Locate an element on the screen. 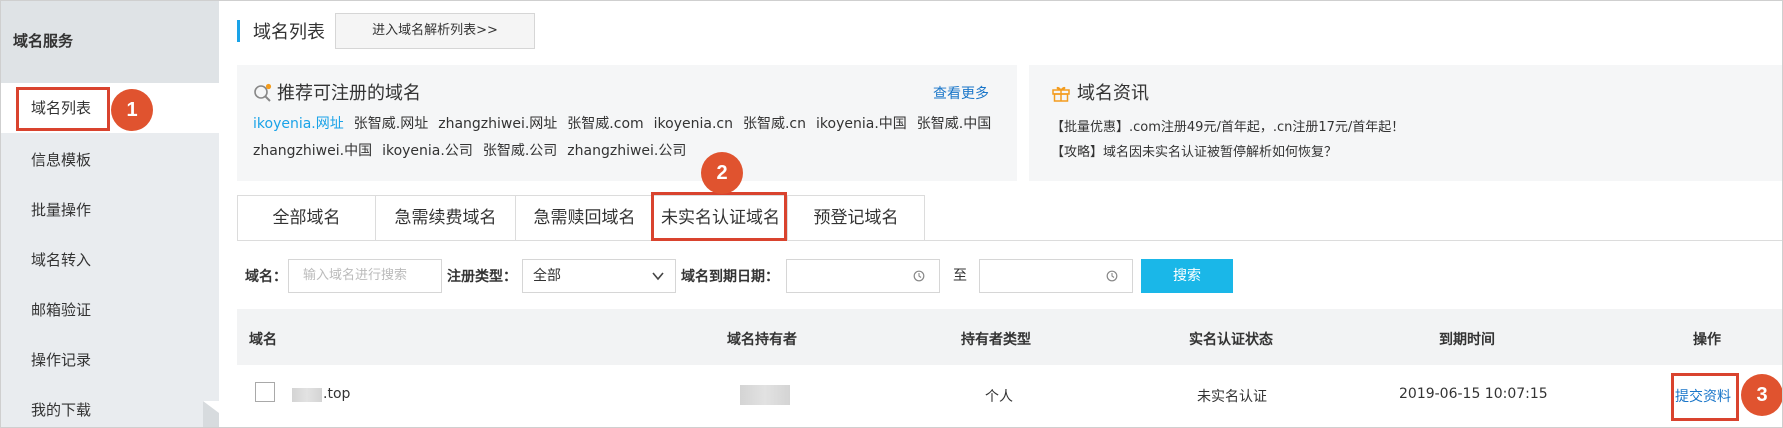 This screenshot has height=428, width=1783. recommend-domain: ikoyenia.公司 is located at coordinates (427, 151).